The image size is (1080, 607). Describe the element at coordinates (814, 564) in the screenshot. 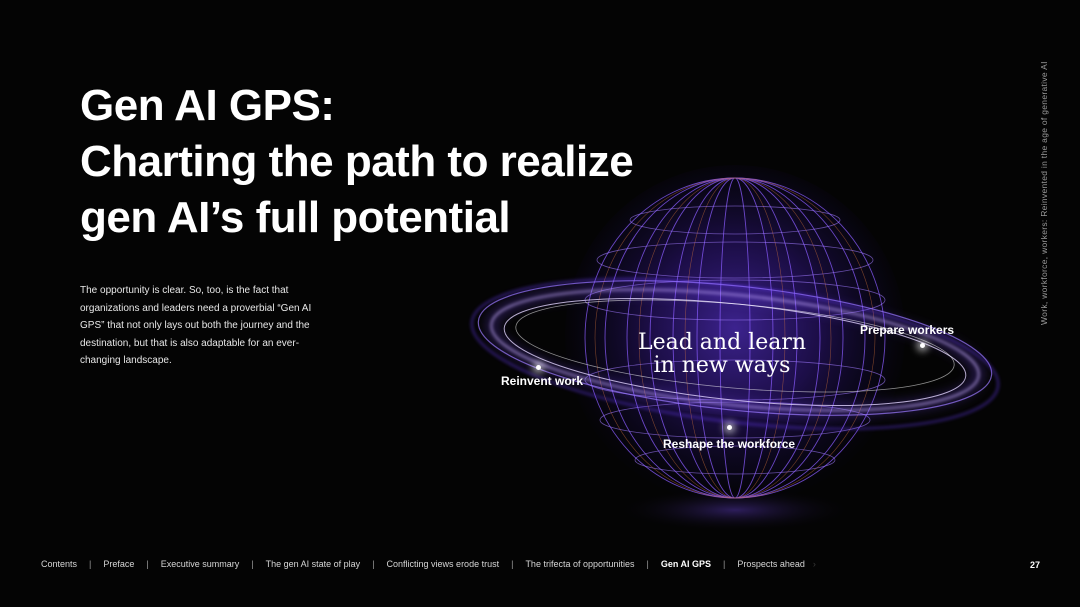

I see `chevron-right-icon: ›` at that location.